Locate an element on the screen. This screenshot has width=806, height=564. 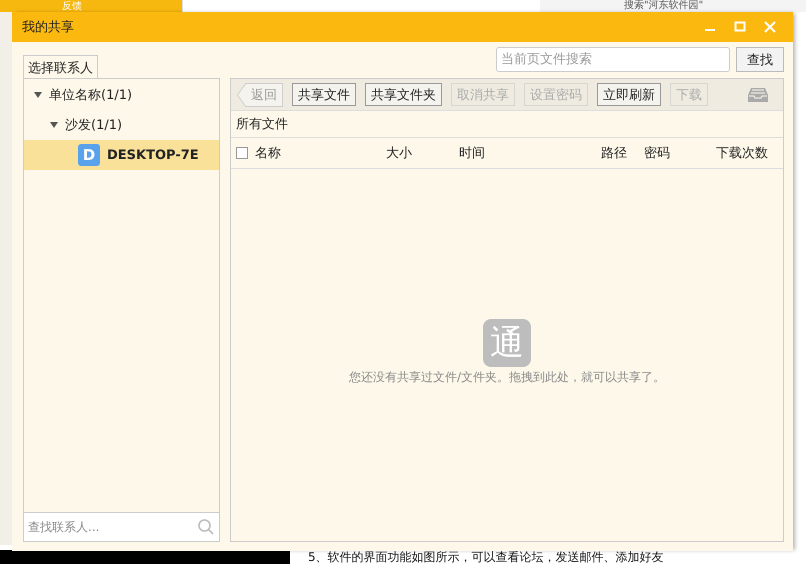
window-title: 我的共享 is located at coordinates (48, 27).